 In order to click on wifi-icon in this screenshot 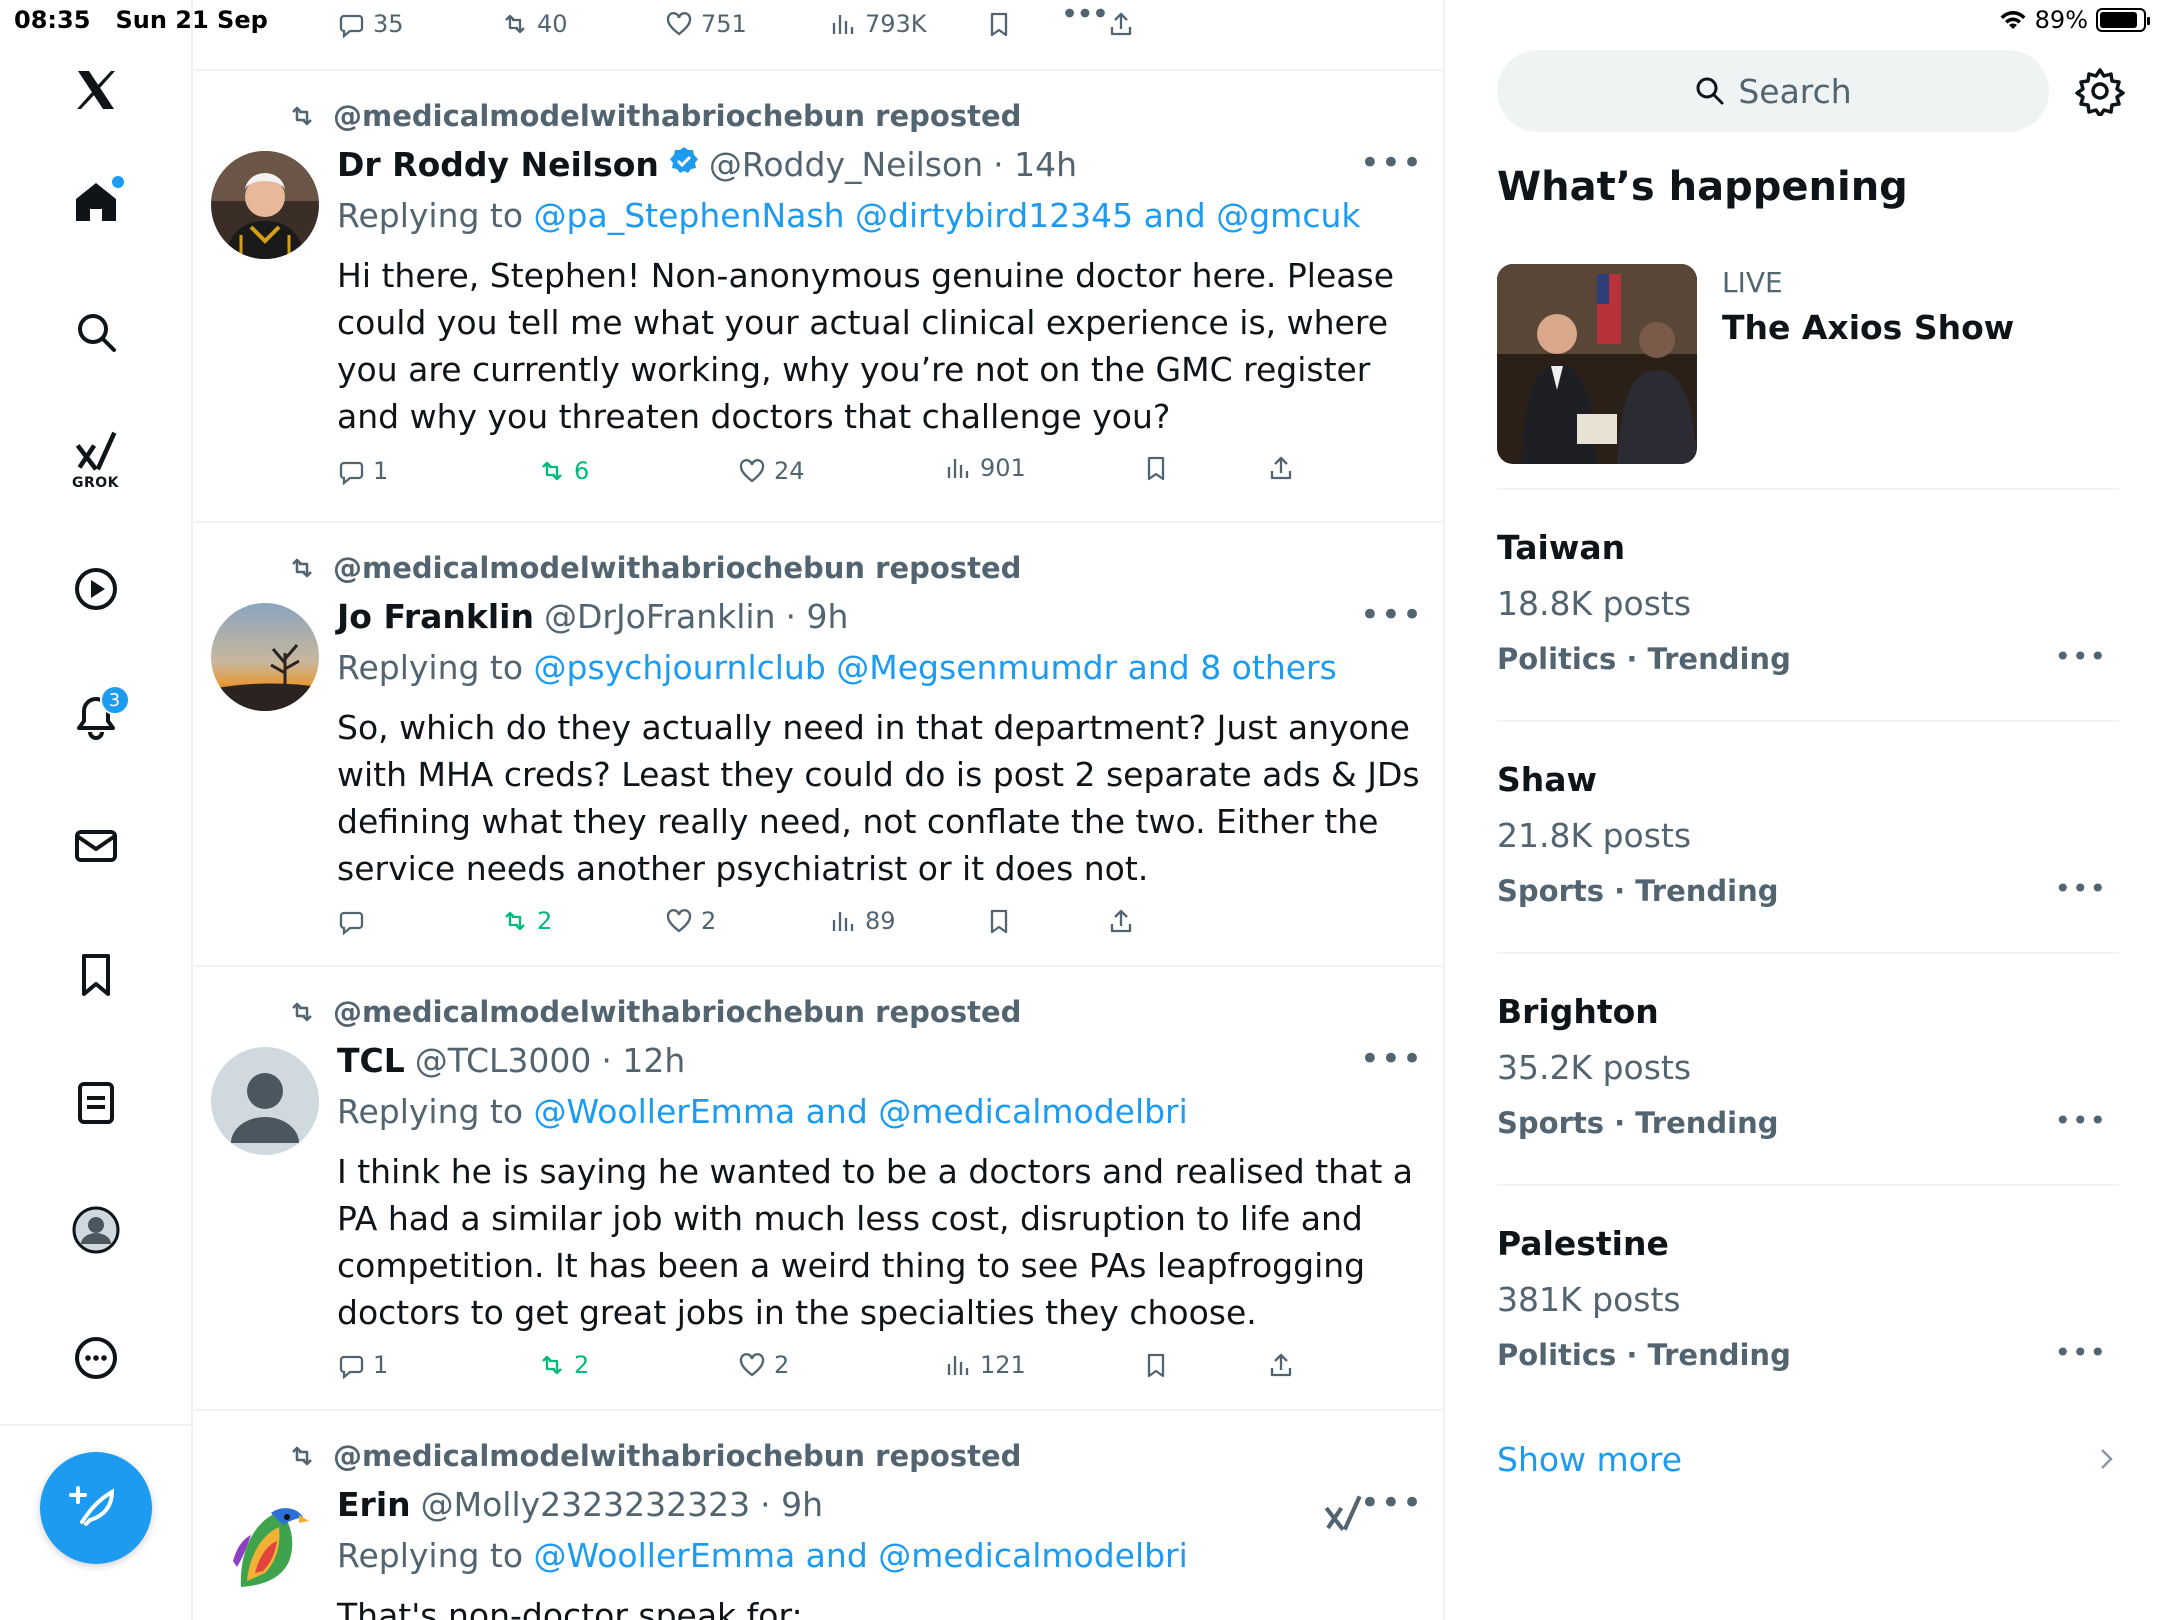, I will do `click(2013, 20)`.